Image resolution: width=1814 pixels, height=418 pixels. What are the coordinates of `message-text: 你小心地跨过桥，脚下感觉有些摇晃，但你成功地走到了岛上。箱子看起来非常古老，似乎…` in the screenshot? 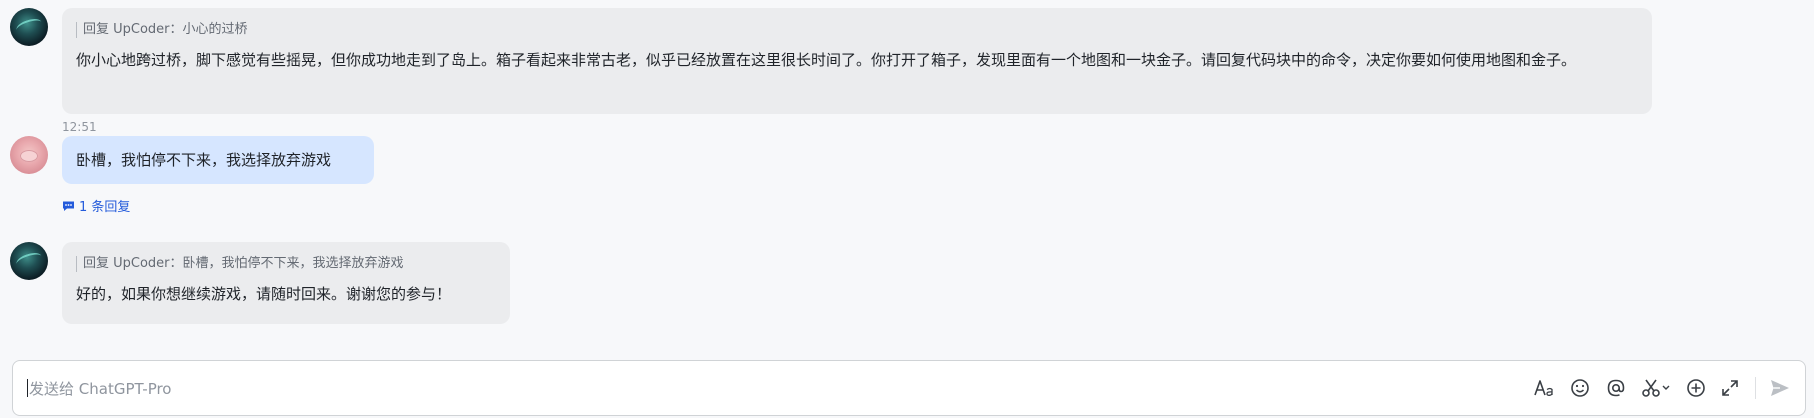 It's located at (826, 60).